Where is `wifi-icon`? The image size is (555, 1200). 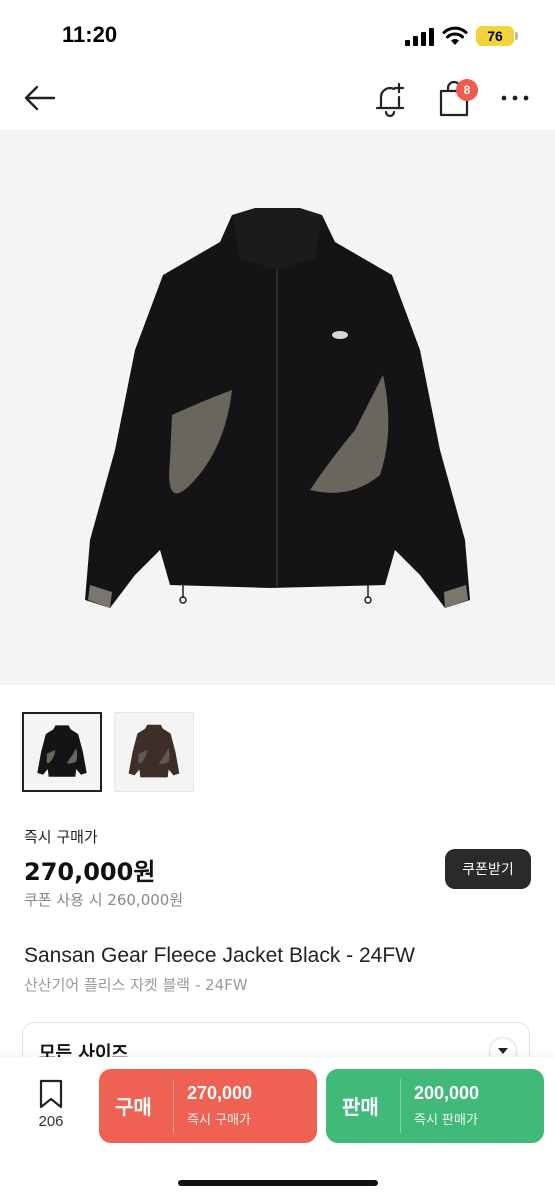 wifi-icon is located at coordinates (455, 35).